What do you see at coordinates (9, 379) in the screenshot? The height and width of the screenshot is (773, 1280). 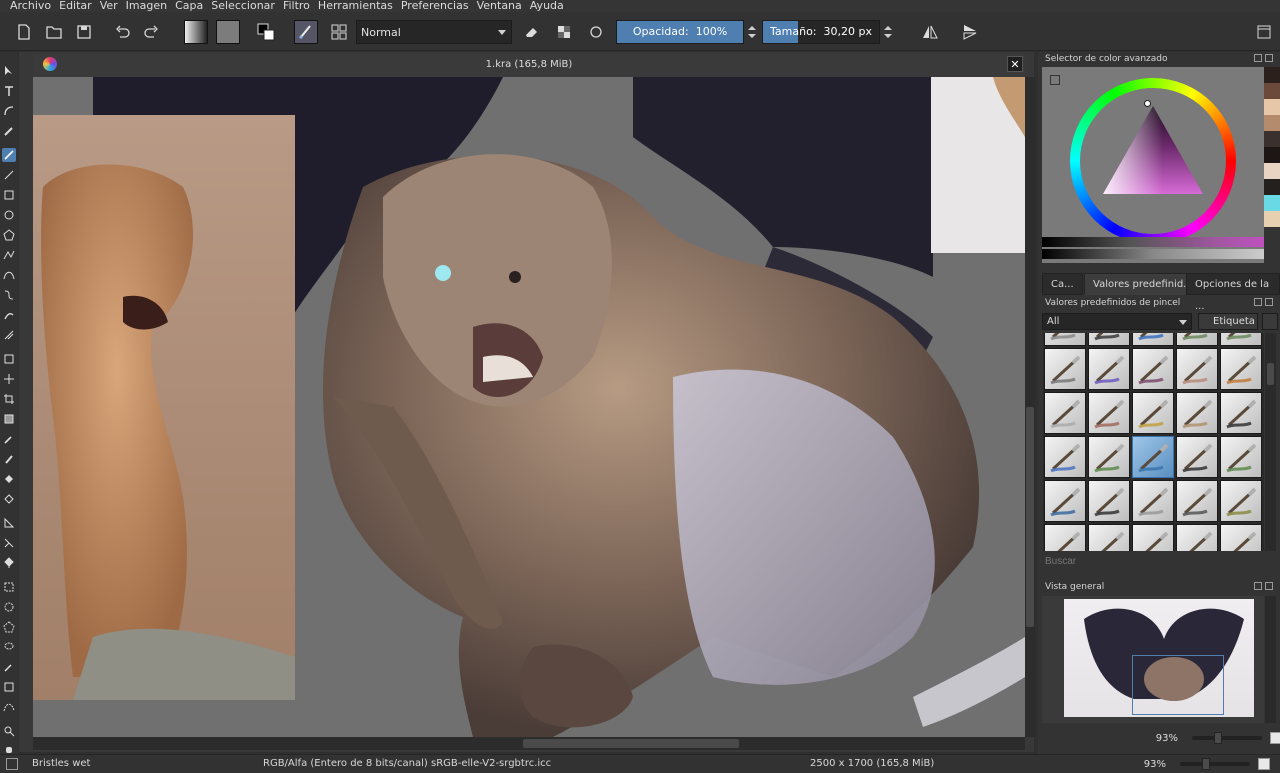 I see `move-tool` at bounding box center [9, 379].